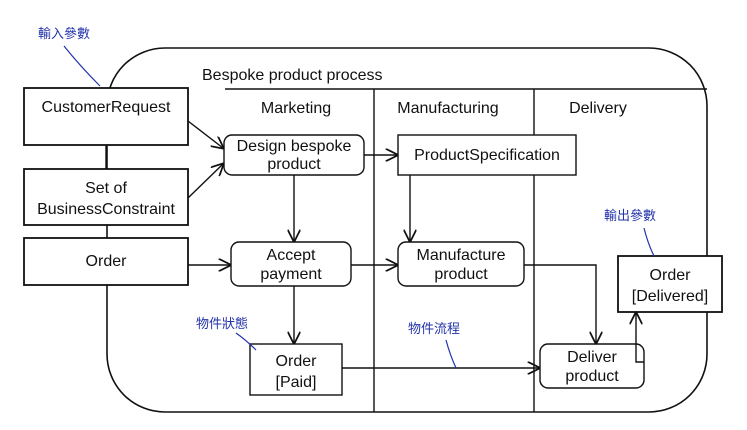  What do you see at coordinates (82, 66) in the screenshot?
I see `annotation-input-parameter-leader` at bounding box center [82, 66].